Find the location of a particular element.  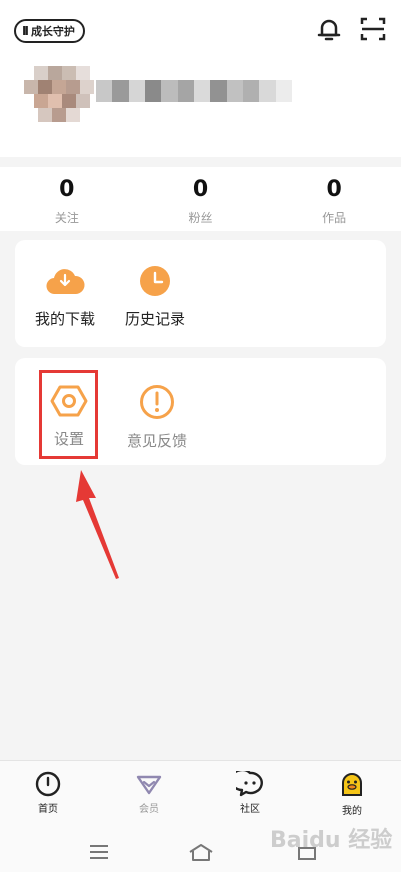

tab-label: 我的 is located at coordinates (352, 811).